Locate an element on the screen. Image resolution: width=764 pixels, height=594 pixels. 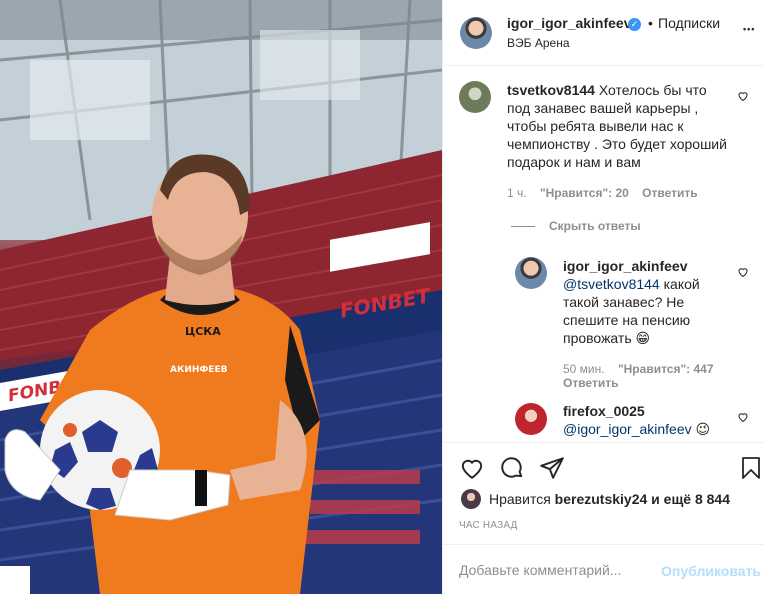
reply2-avatar is located at coordinates (531, 419).